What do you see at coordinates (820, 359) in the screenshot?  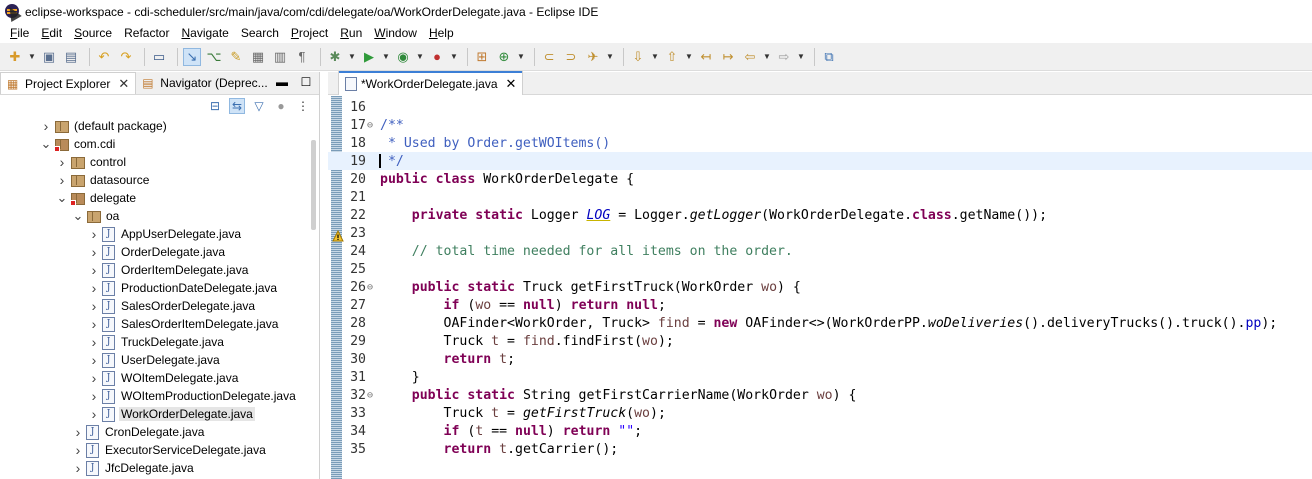 I see `code-line: 30 return t;` at bounding box center [820, 359].